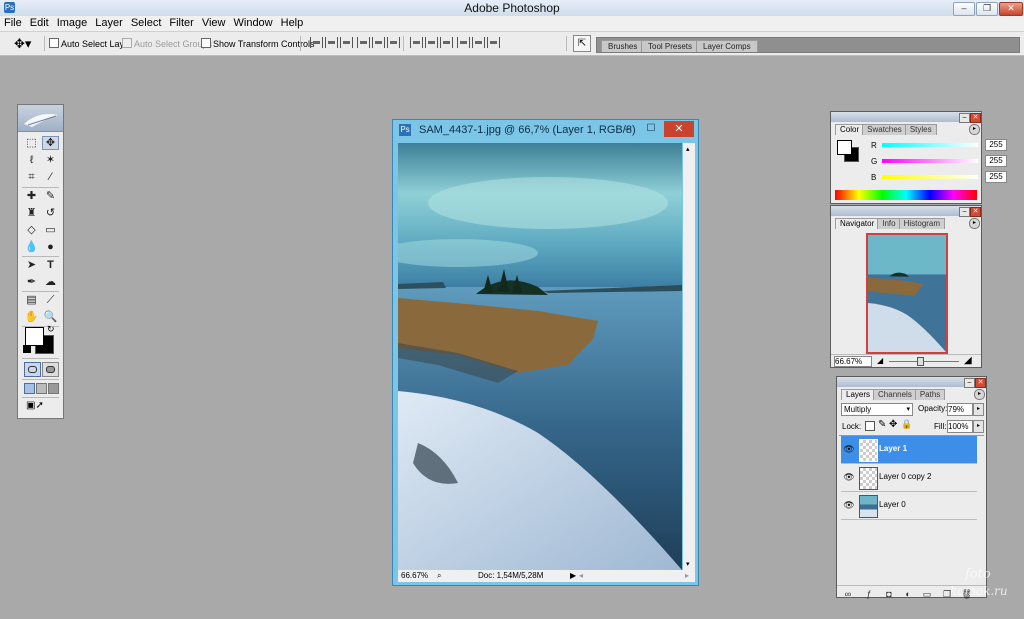 The width and height of the screenshot is (1024, 619). I want to click on custom-shape-tool-icon: ☁, so click(50, 282).